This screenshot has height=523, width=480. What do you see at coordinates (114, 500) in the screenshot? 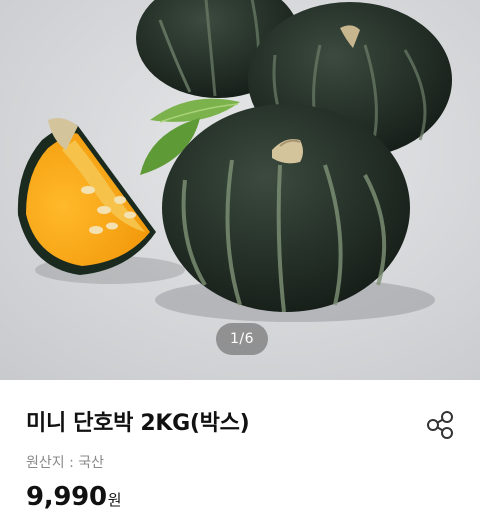
I see `price-unit: 원` at bounding box center [114, 500].